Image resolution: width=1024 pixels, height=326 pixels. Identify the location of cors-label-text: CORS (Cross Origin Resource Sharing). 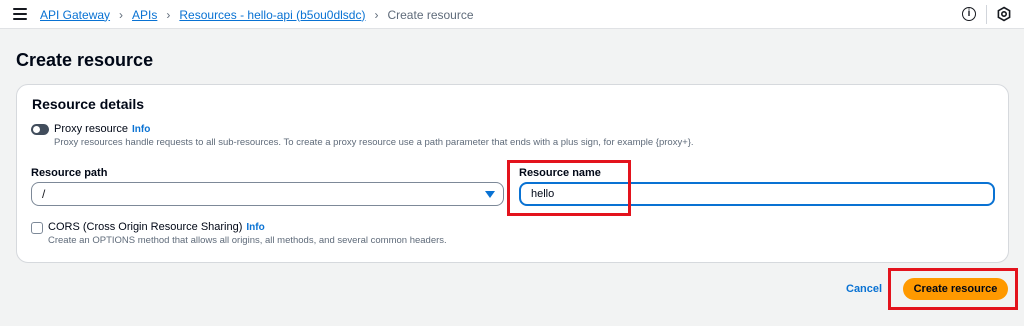
(145, 227).